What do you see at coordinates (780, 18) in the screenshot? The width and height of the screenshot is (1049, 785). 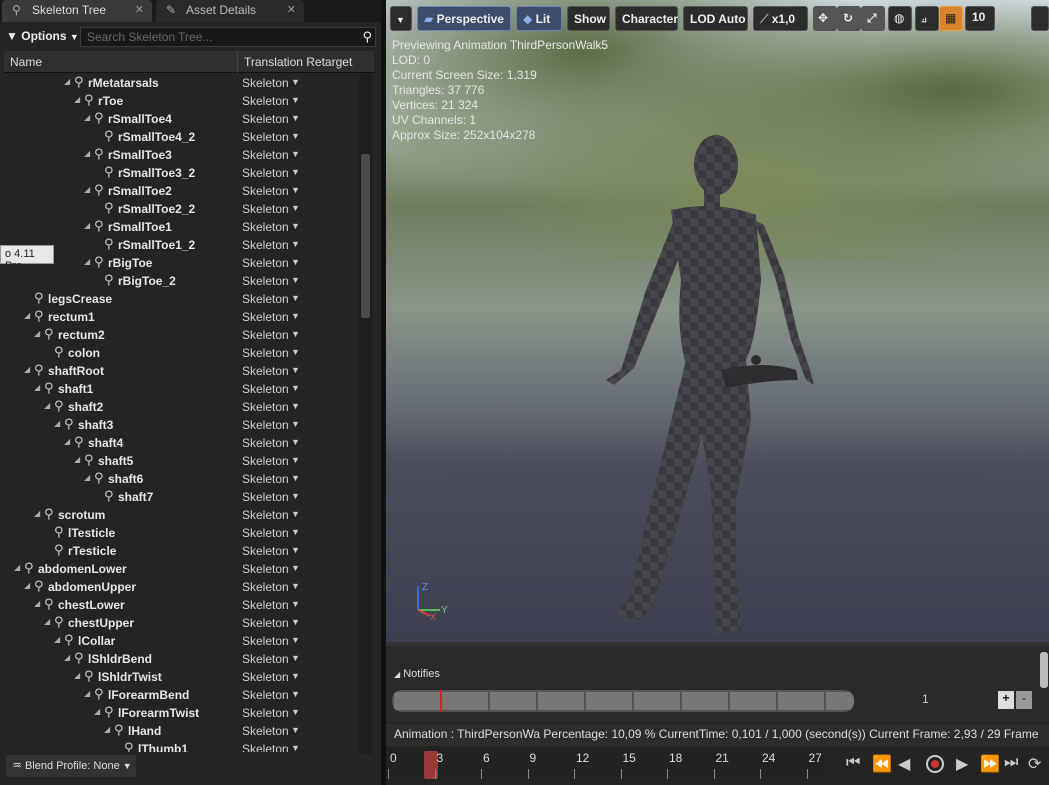 I see `playback-speed-button: ⟋ x1,0` at bounding box center [780, 18].